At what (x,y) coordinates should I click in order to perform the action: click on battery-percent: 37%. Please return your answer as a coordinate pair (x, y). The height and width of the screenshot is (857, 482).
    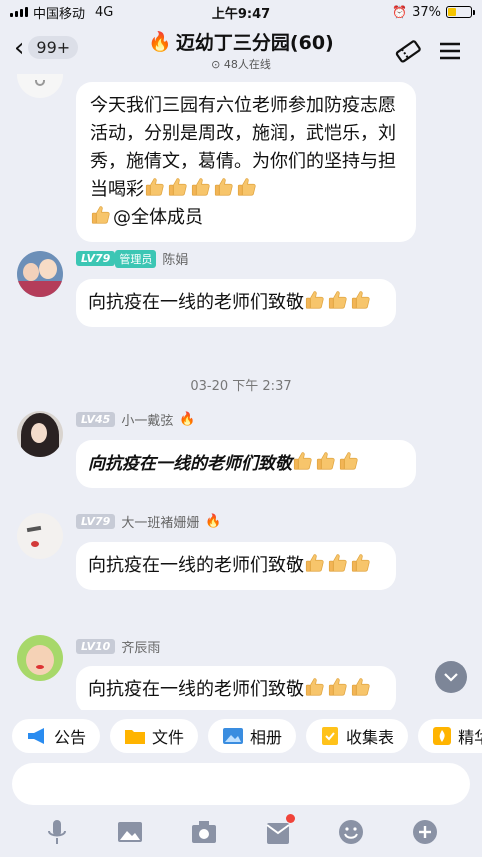
    Looking at the image, I should click on (426, 12).